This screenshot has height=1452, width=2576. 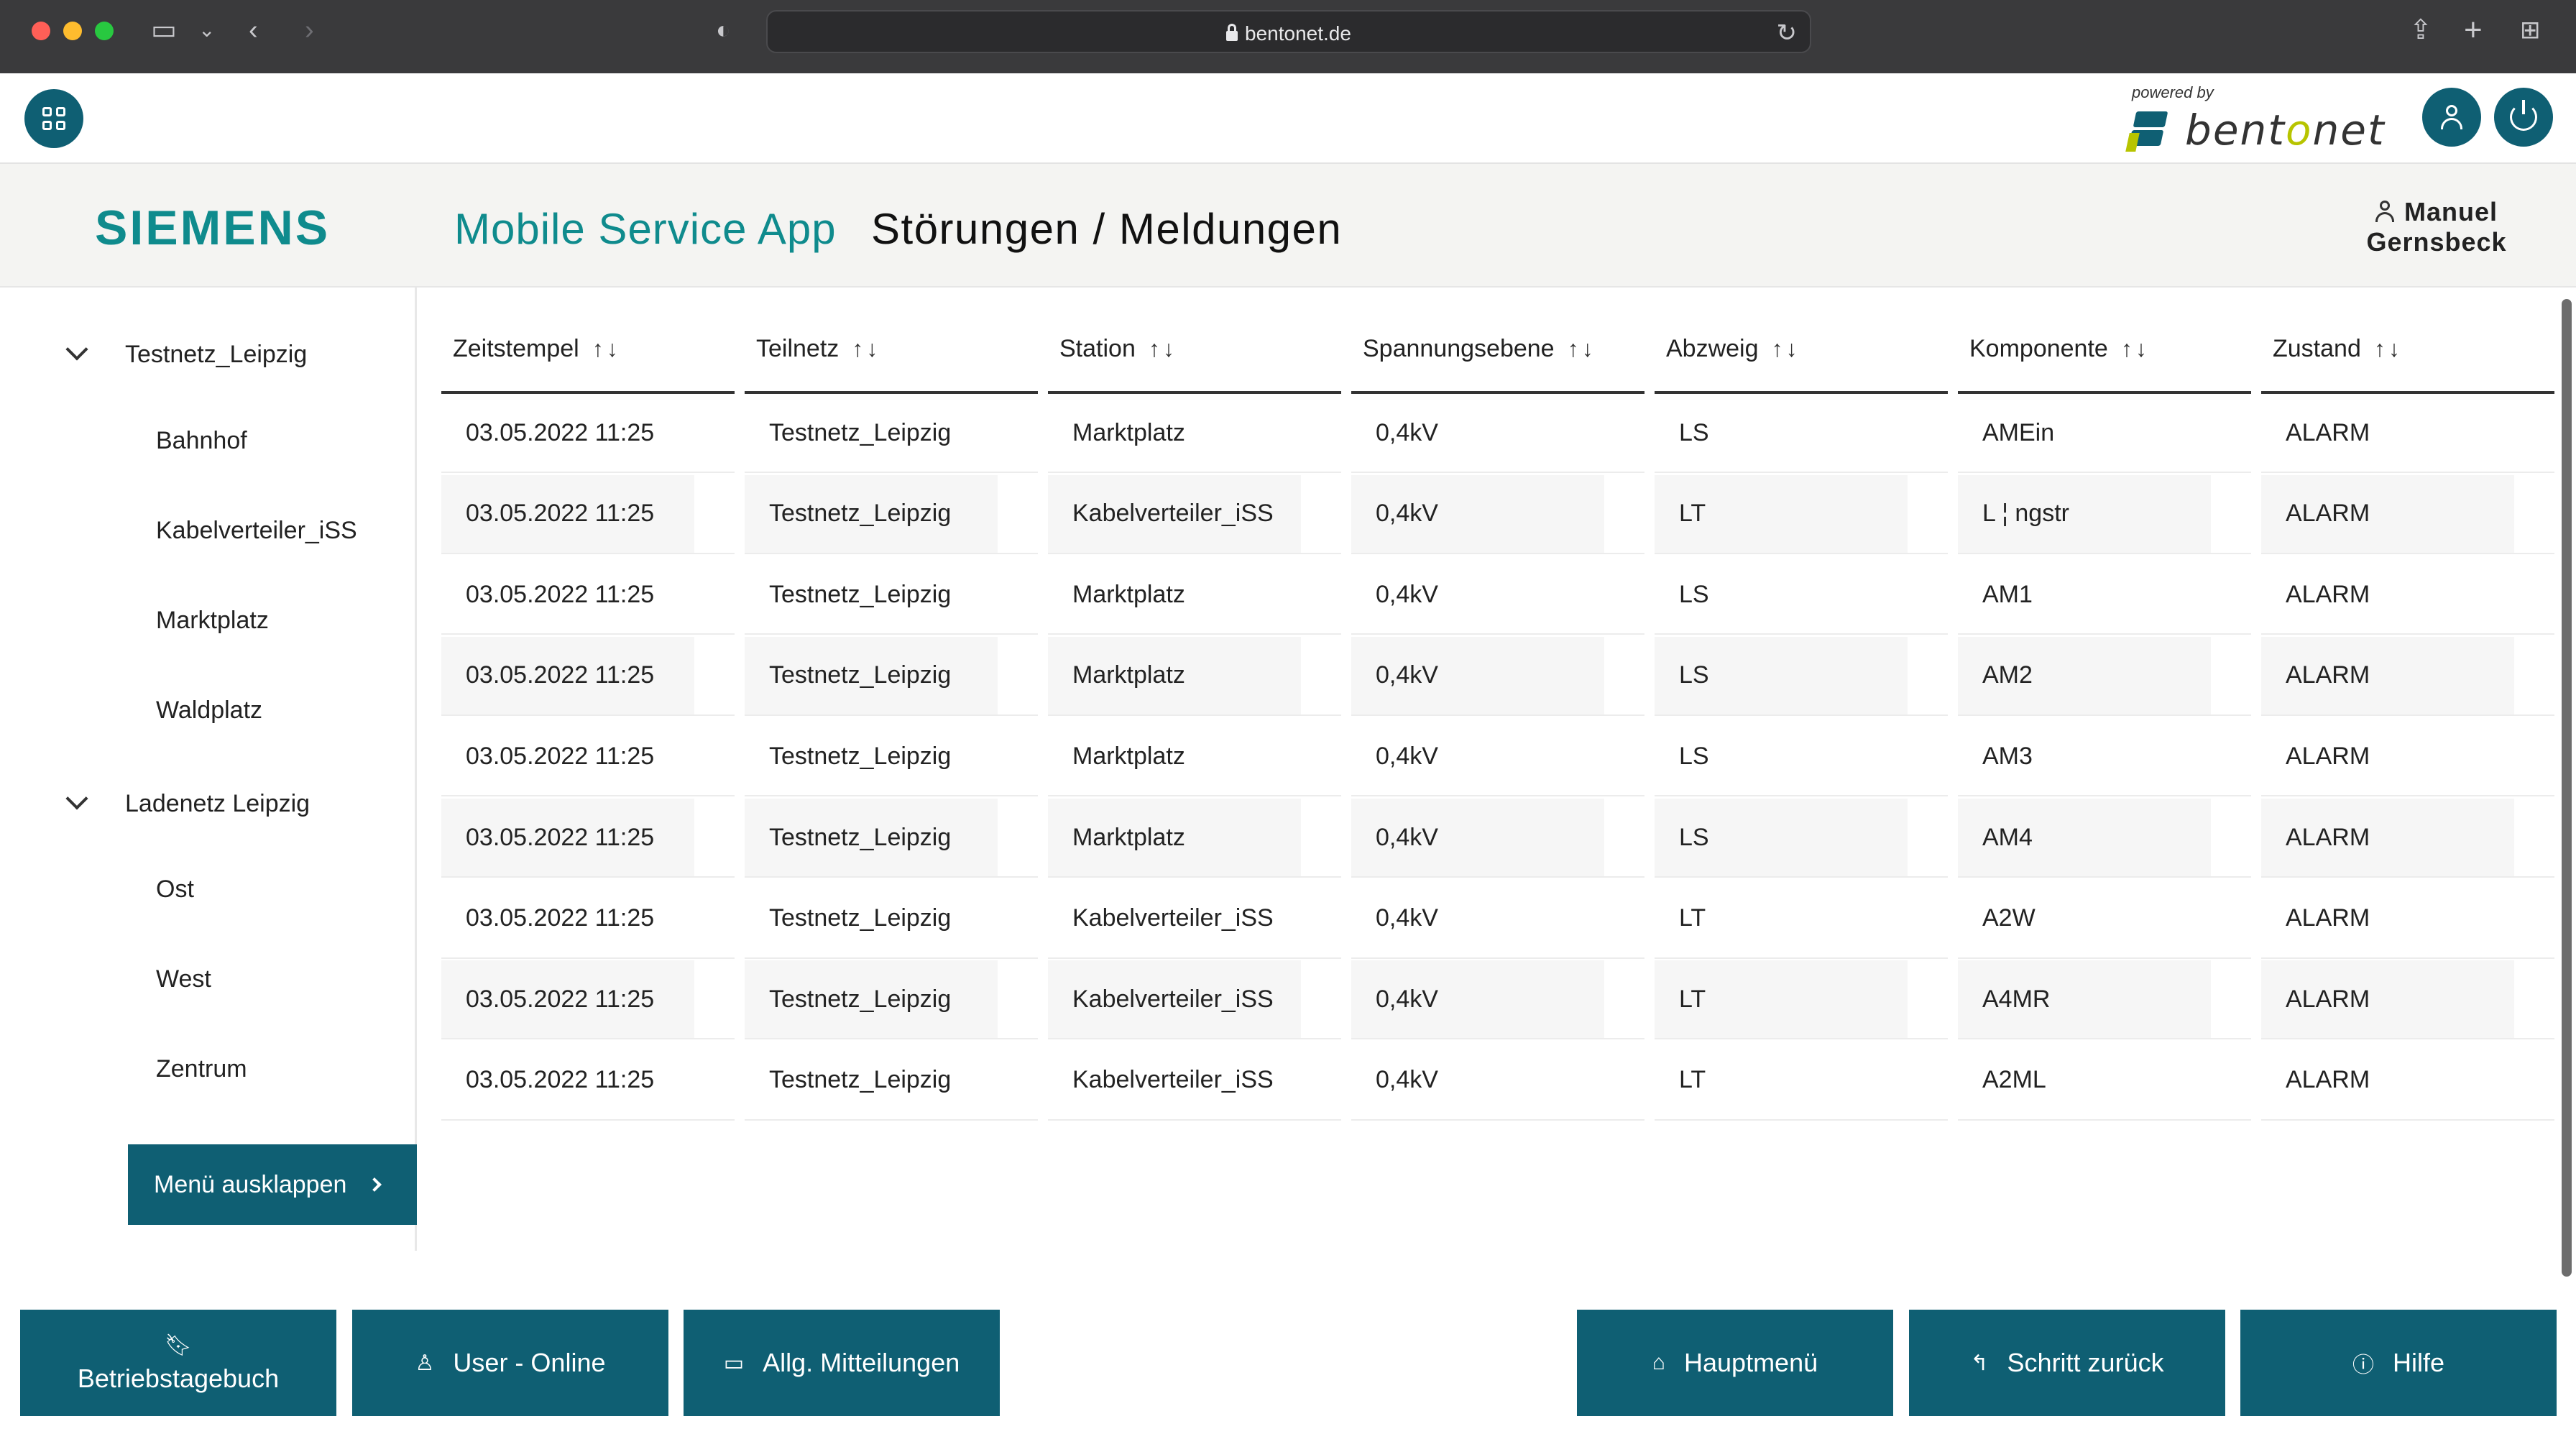 I want to click on table-cell-komponente: AM3, so click(x=2104, y=757).